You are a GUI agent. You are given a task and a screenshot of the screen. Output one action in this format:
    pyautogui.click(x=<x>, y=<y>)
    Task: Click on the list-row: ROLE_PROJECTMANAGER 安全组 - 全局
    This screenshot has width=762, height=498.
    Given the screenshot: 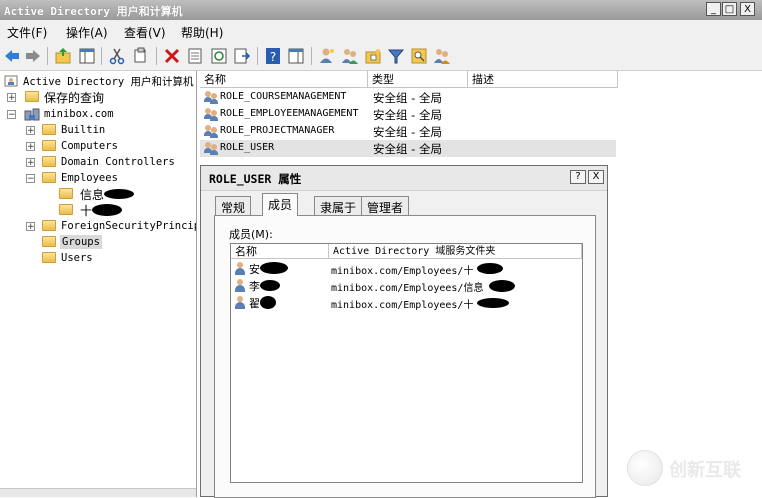 What is the action you would take?
    pyautogui.click(x=408, y=131)
    